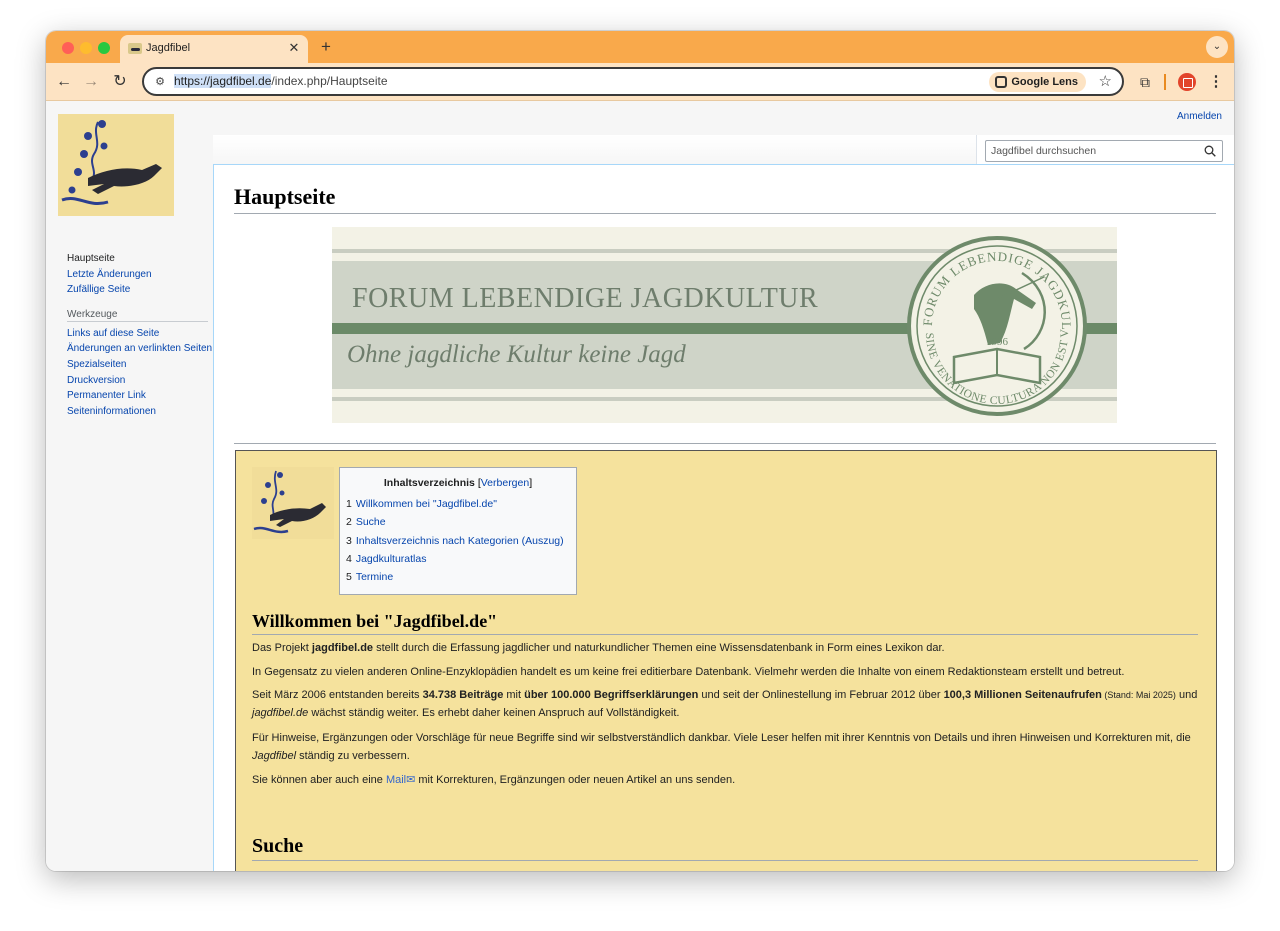 The height and width of the screenshot is (931, 1280). I want to click on hound-thumb-icon, so click(293, 503).